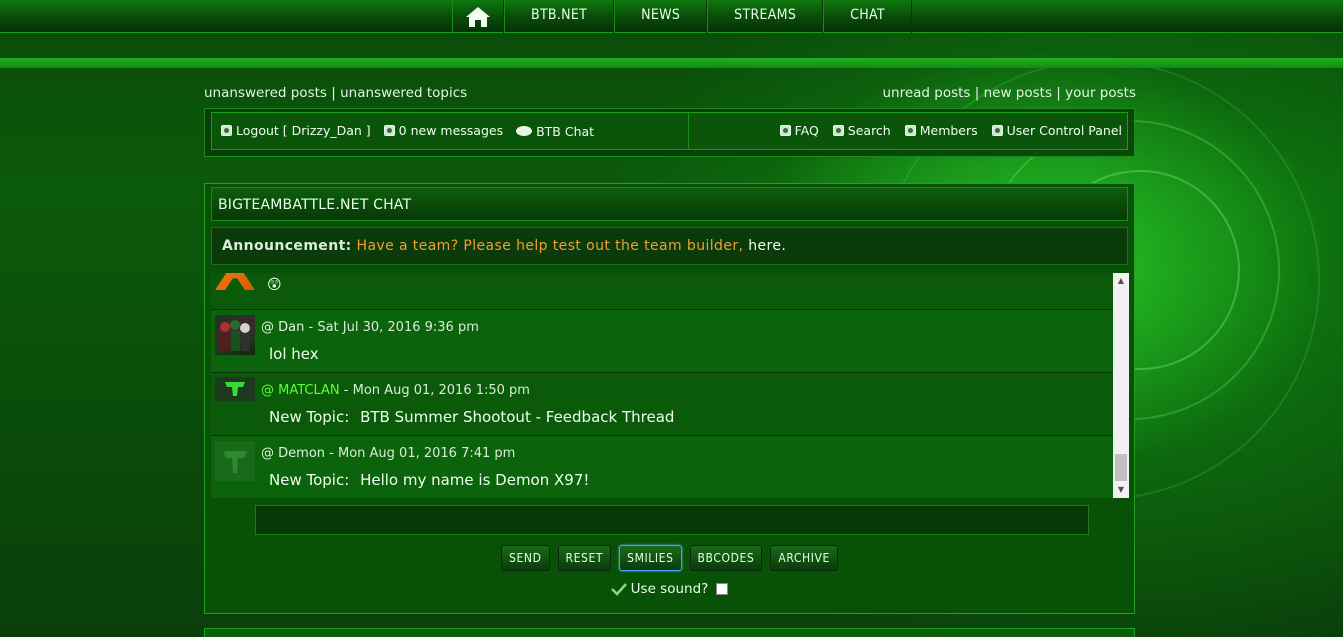 Image resolution: width=1343 pixels, height=637 pixels. What do you see at coordinates (265, 93) in the screenshot?
I see `unanswered-posts-link: unanswered posts` at bounding box center [265, 93].